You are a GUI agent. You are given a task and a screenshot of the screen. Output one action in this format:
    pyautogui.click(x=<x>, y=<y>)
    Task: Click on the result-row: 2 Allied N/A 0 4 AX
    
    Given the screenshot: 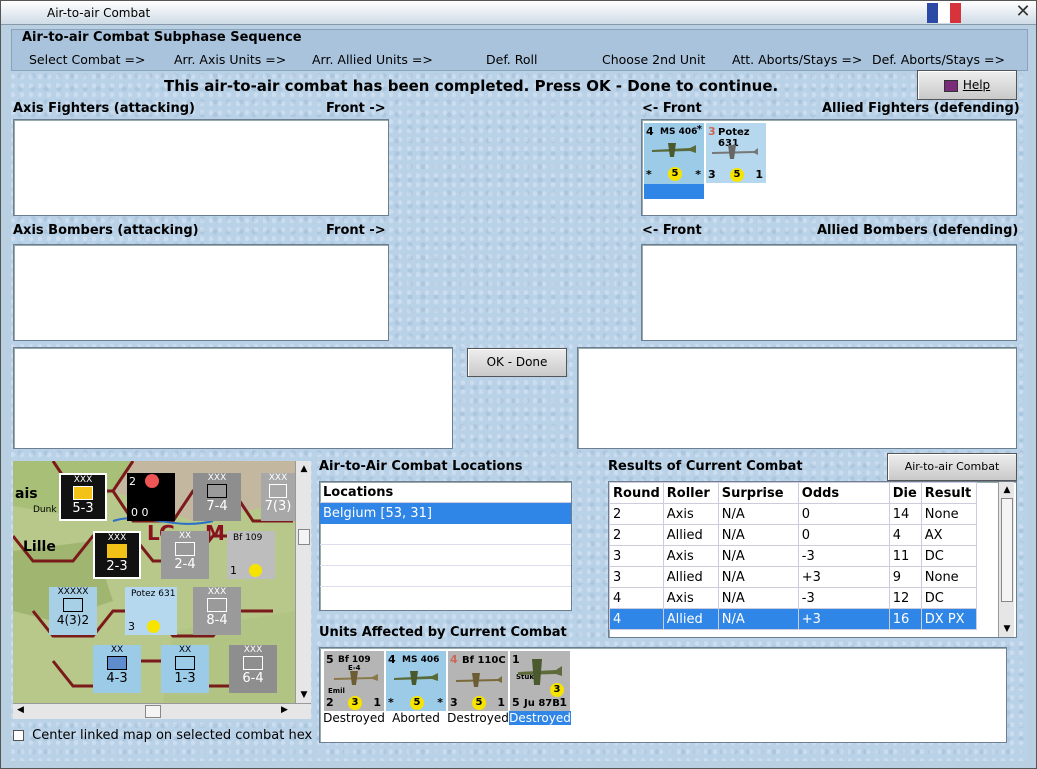 What is the action you would take?
    pyautogui.click(x=793, y=535)
    